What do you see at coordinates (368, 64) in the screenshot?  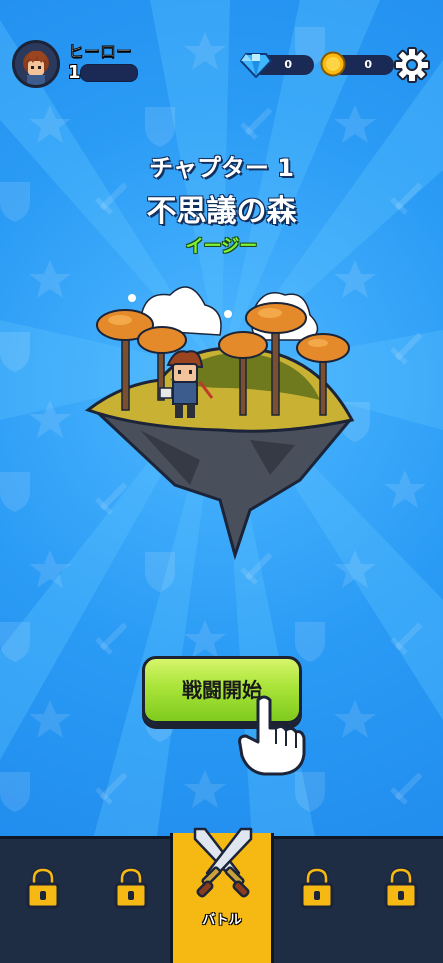 I see `coin-count: 0` at bounding box center [368, 64].